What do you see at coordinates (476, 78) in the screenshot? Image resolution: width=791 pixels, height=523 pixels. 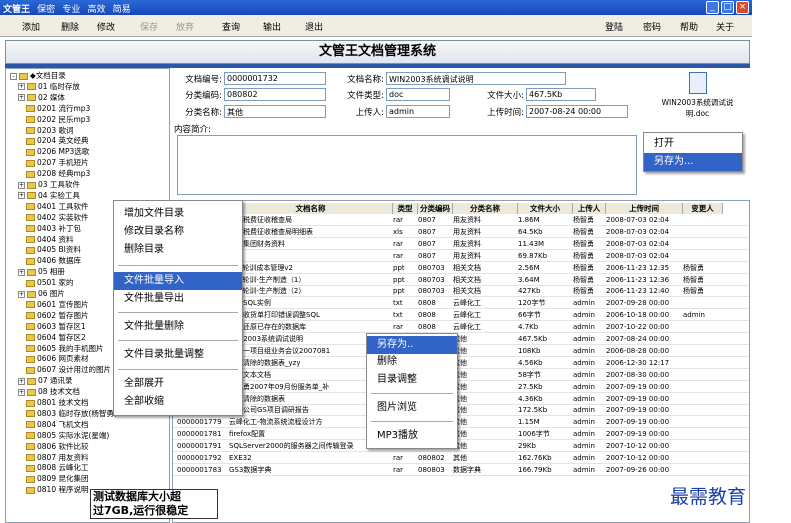 I see `docname-field: WIN2003系统调试说明` at bounding box center [476, 78].